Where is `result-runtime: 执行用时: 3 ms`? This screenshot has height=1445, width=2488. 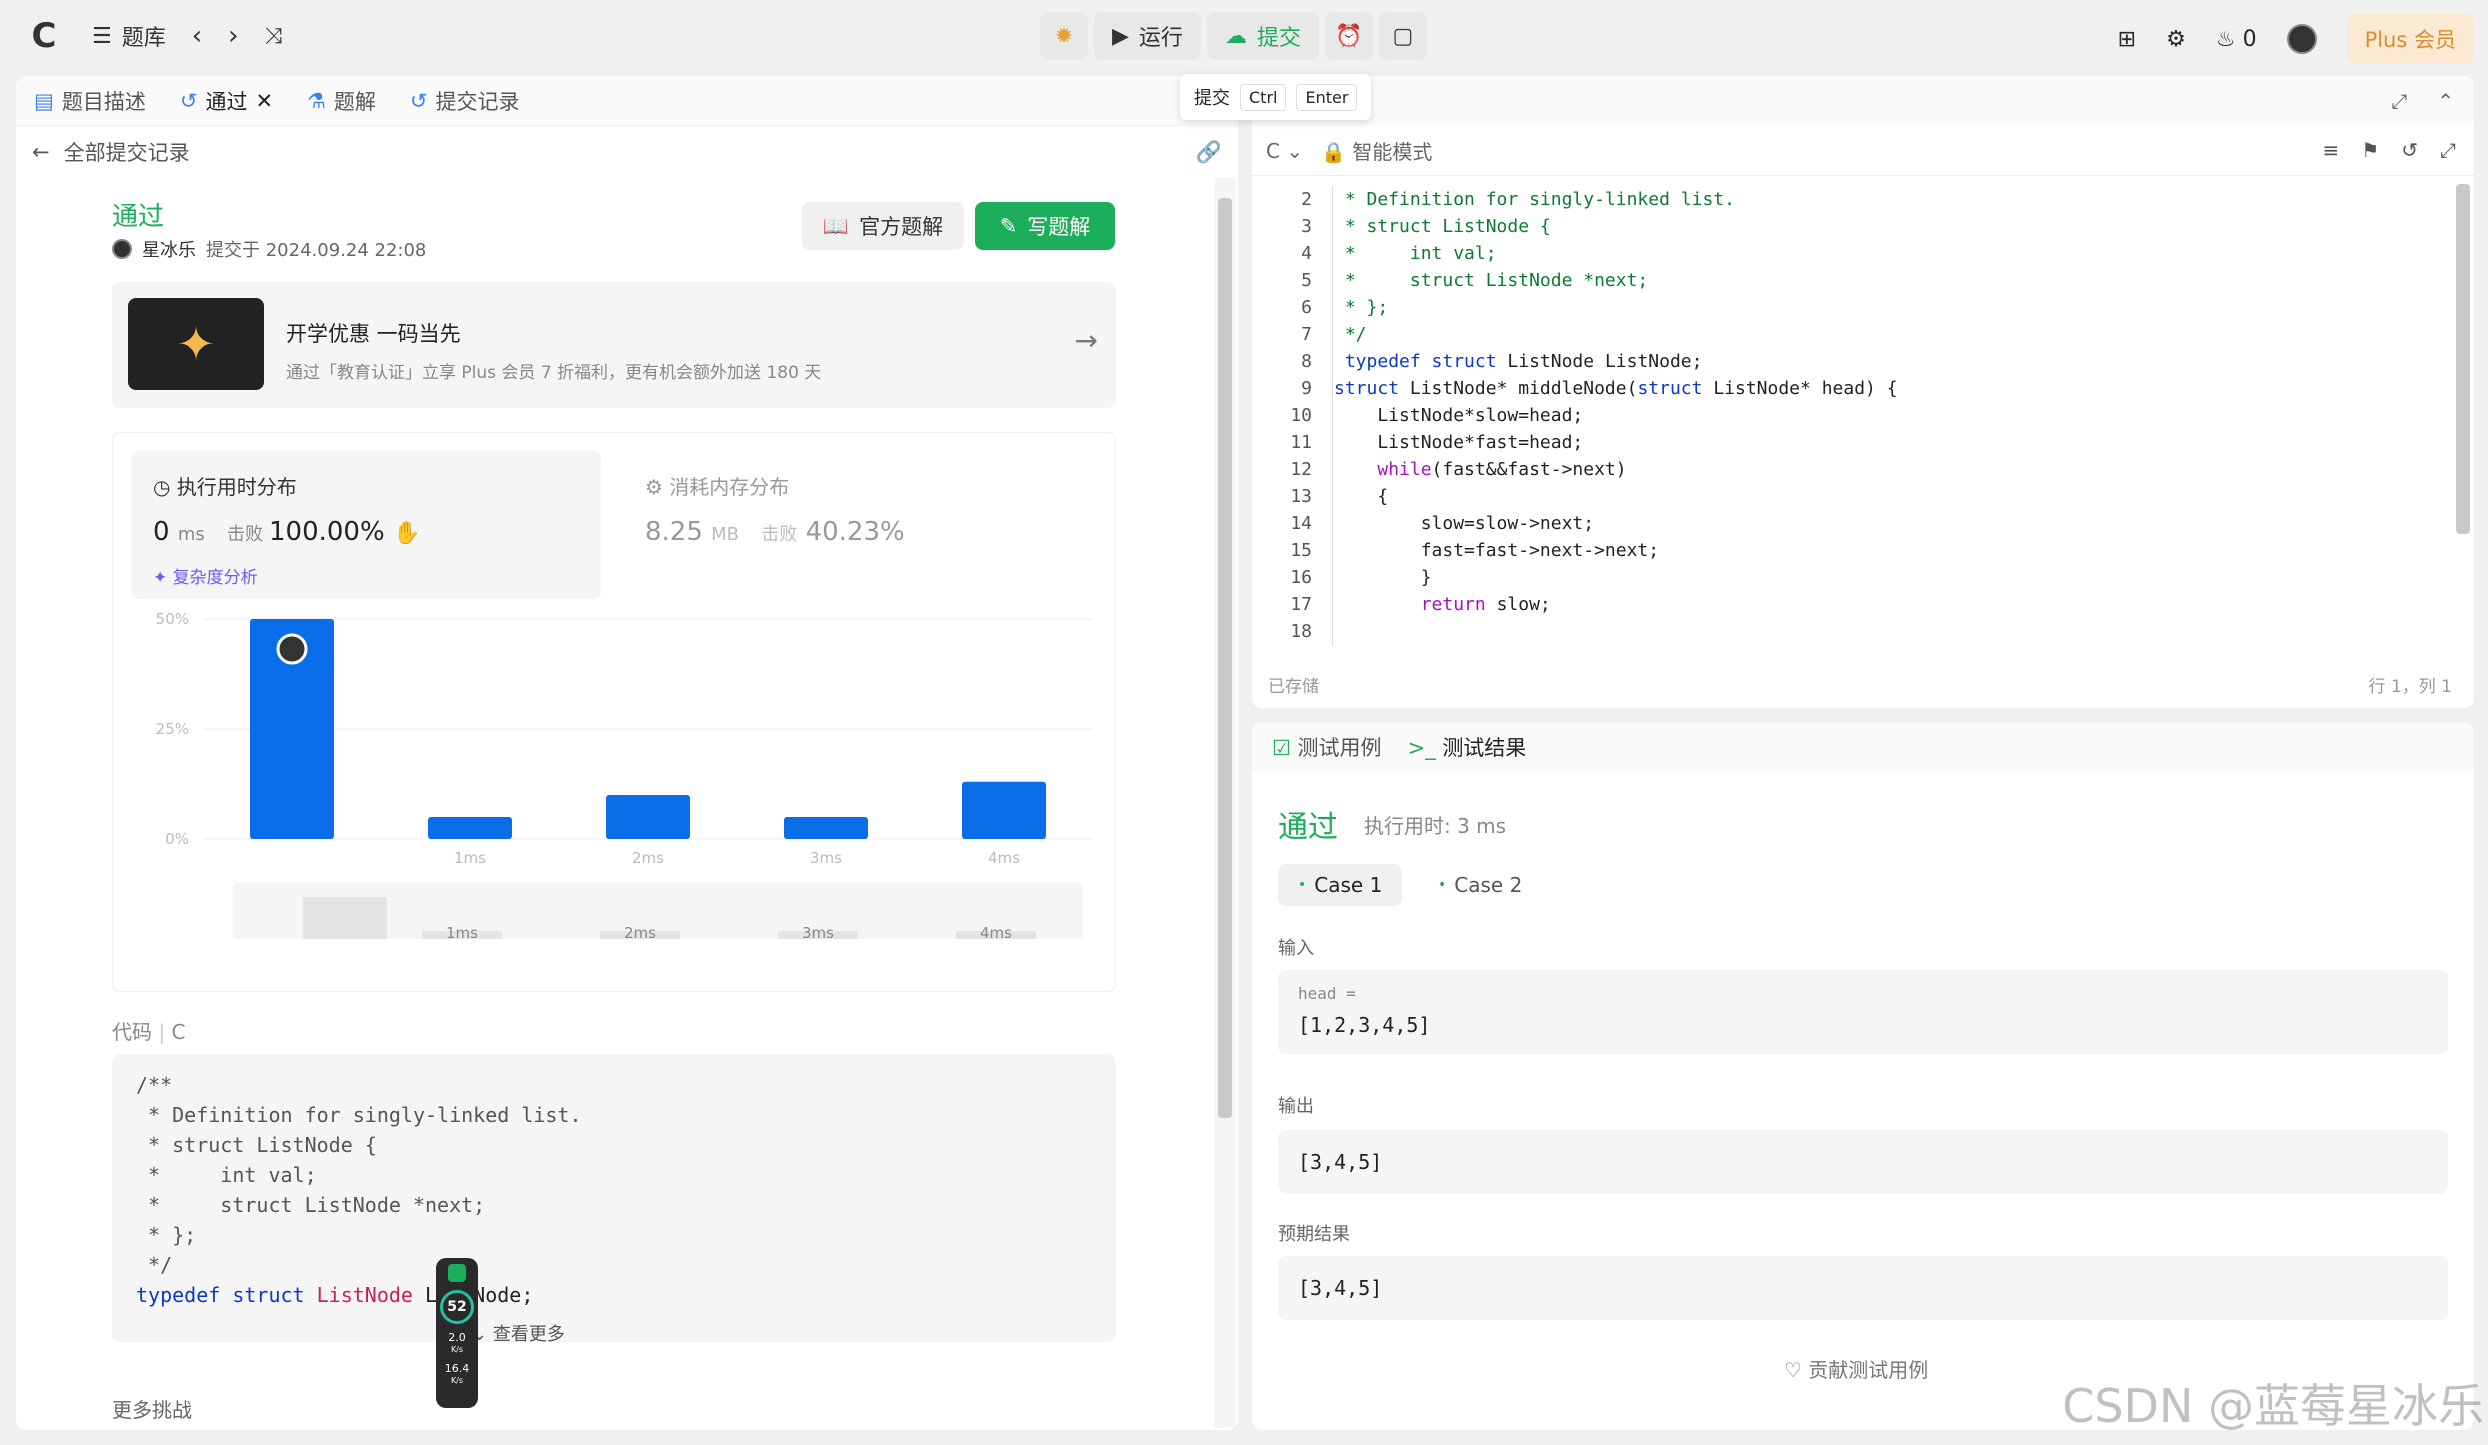
result-runtime: 执行用时: 3 ms is located at coordinates (1435, 826).